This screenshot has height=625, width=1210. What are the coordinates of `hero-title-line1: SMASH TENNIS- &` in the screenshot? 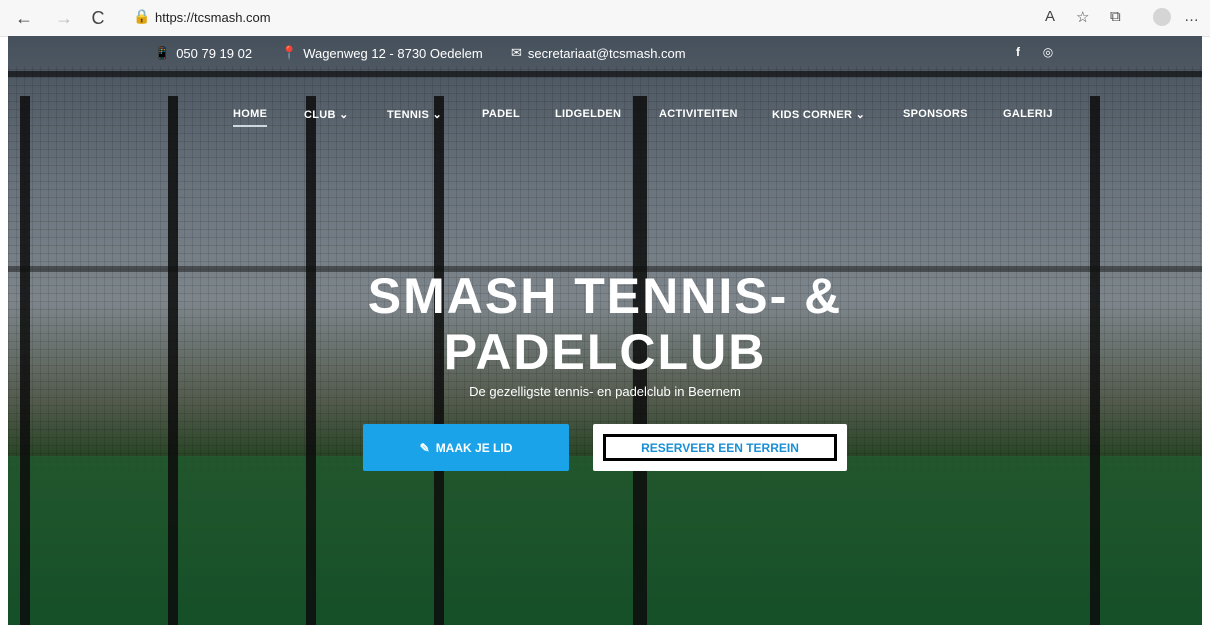 It's located at (605, 296).